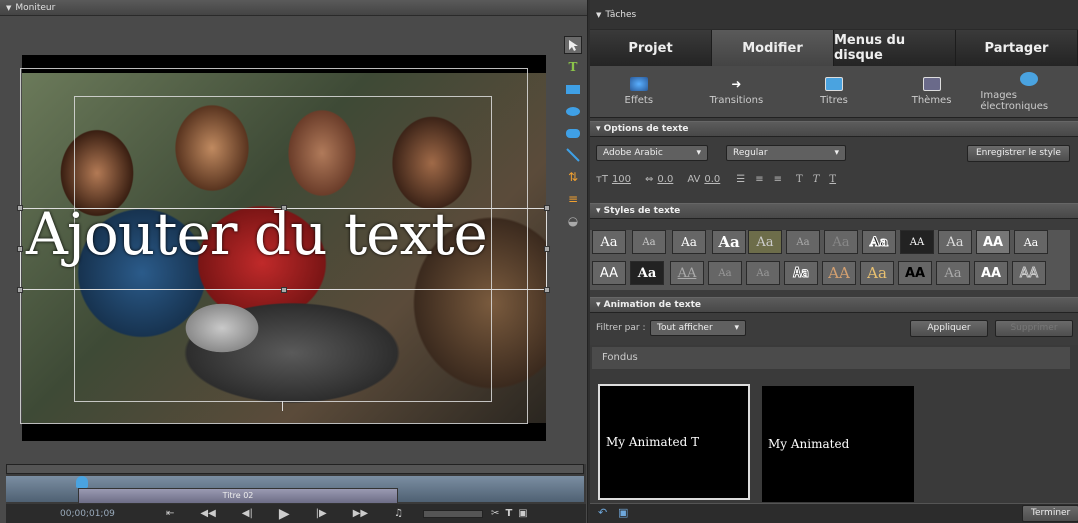  I want to click on step-back-icon: ◀|, so click(247, 513).